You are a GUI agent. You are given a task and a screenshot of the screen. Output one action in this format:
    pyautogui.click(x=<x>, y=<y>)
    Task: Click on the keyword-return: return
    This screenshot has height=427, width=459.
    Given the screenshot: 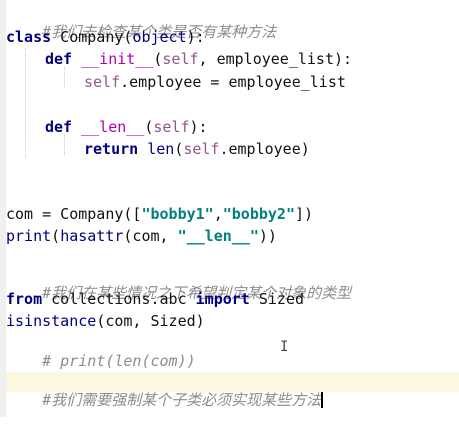 What is the action you would take?
    pyautogui.click(x=111, y=149)
    